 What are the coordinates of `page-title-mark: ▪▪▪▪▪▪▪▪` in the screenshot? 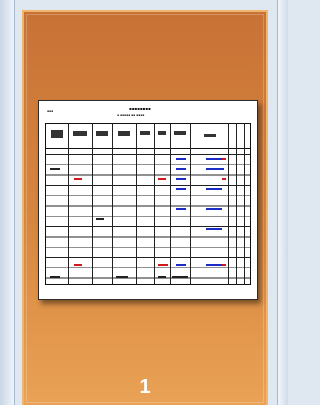 It's located at (140, 108).